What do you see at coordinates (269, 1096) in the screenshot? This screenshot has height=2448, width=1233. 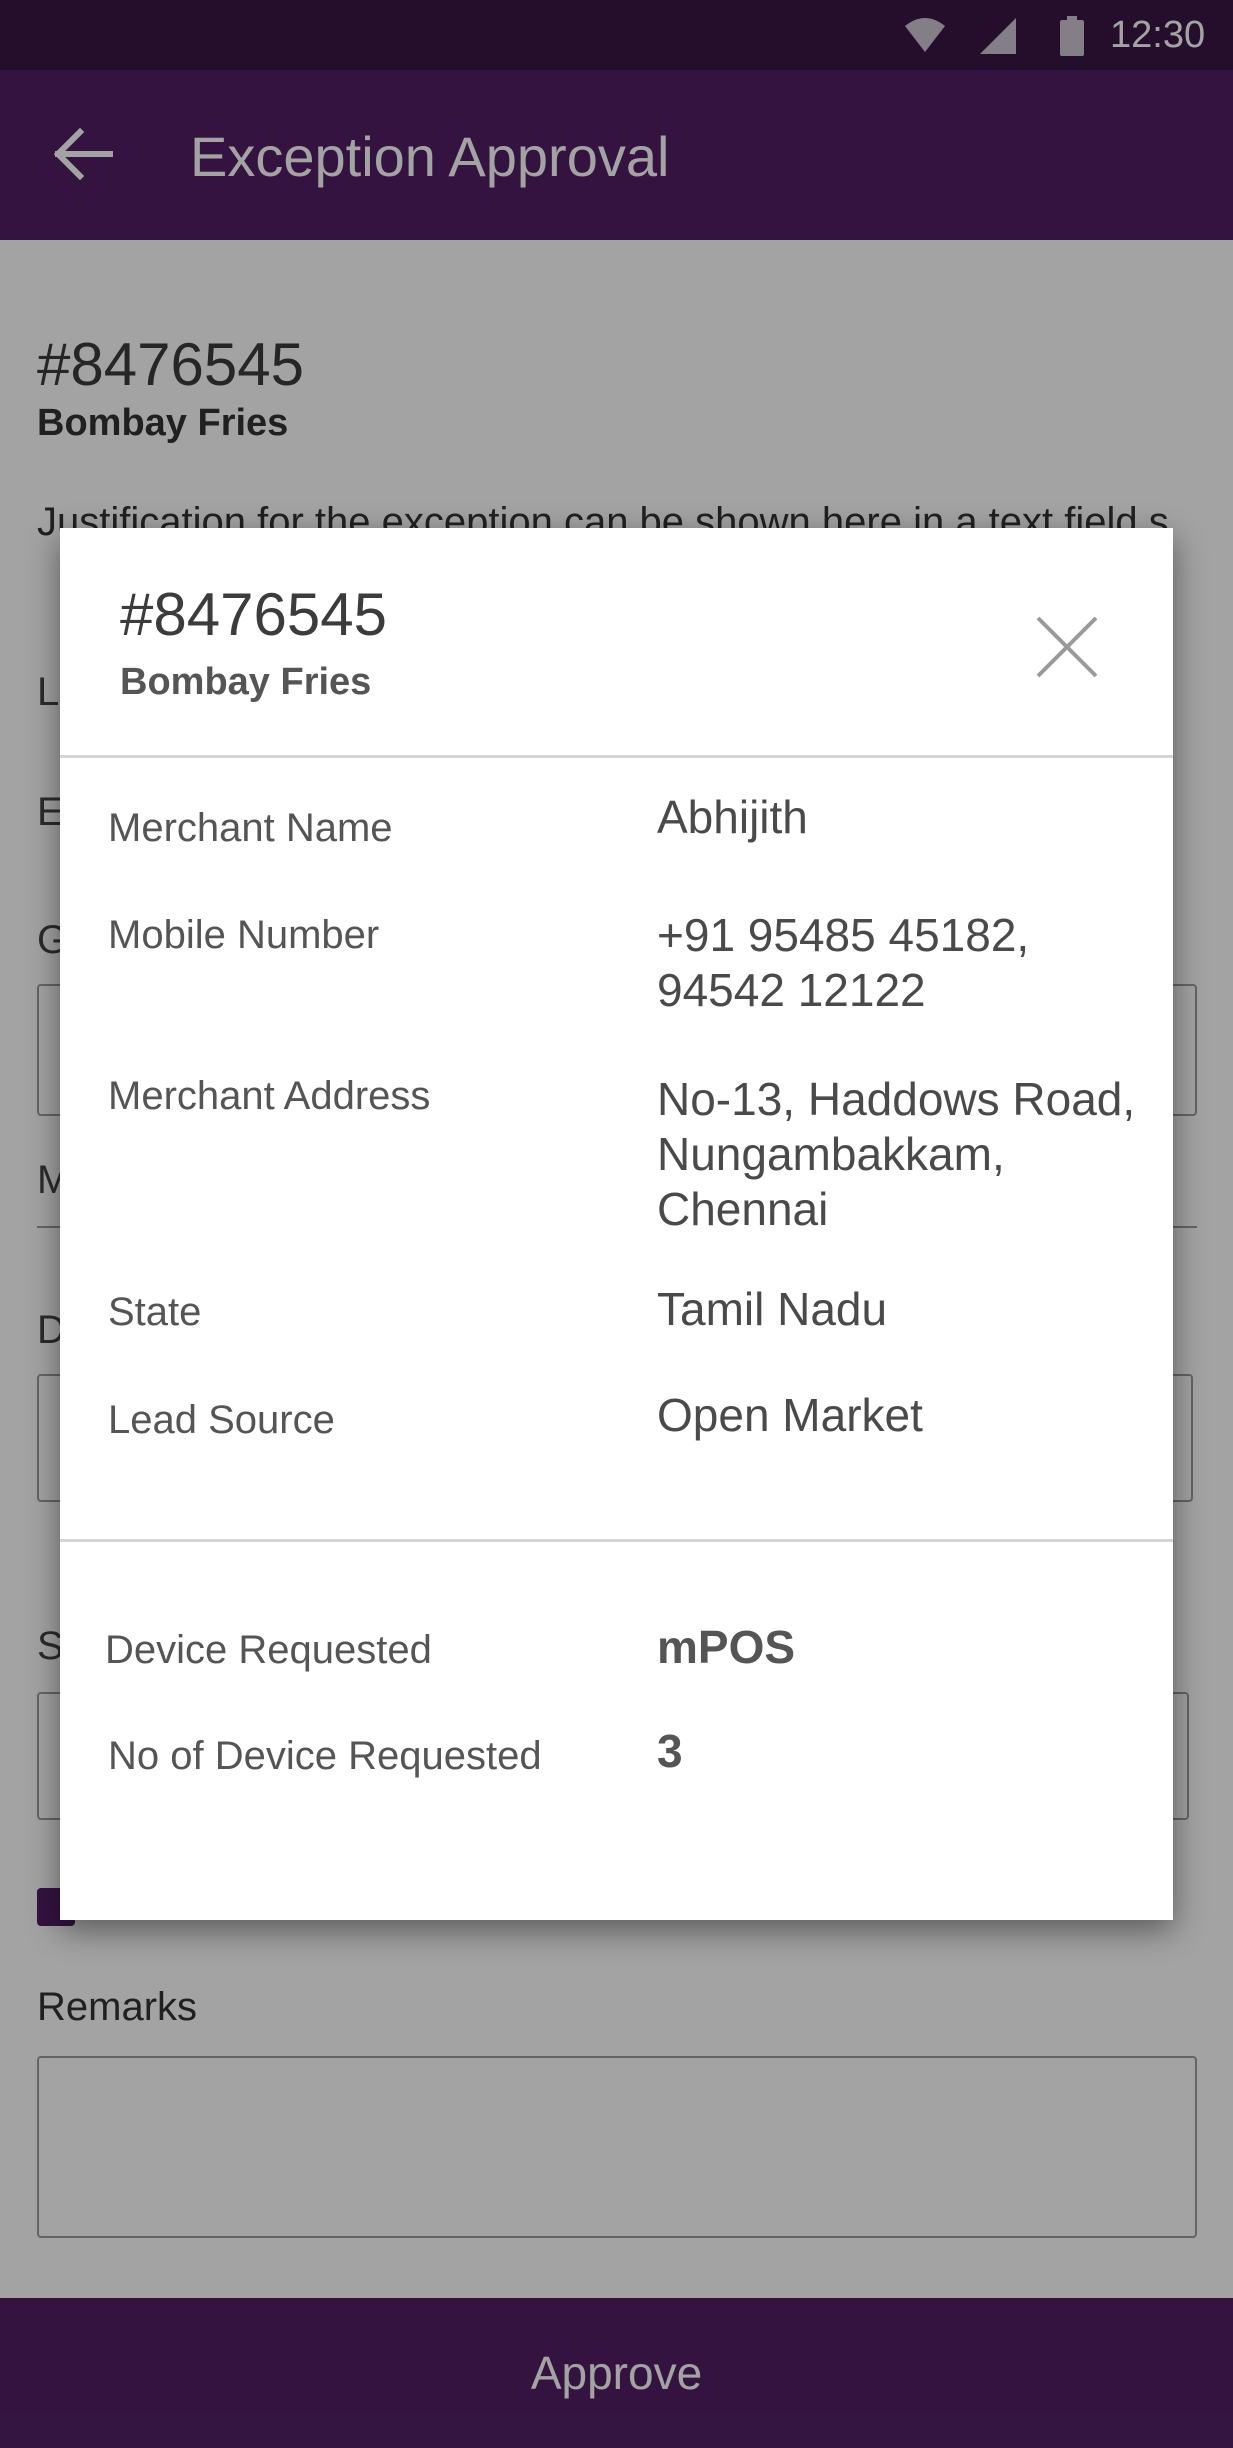 I see `detail-label: Merchant Address` at bounding box center [269, 1096].